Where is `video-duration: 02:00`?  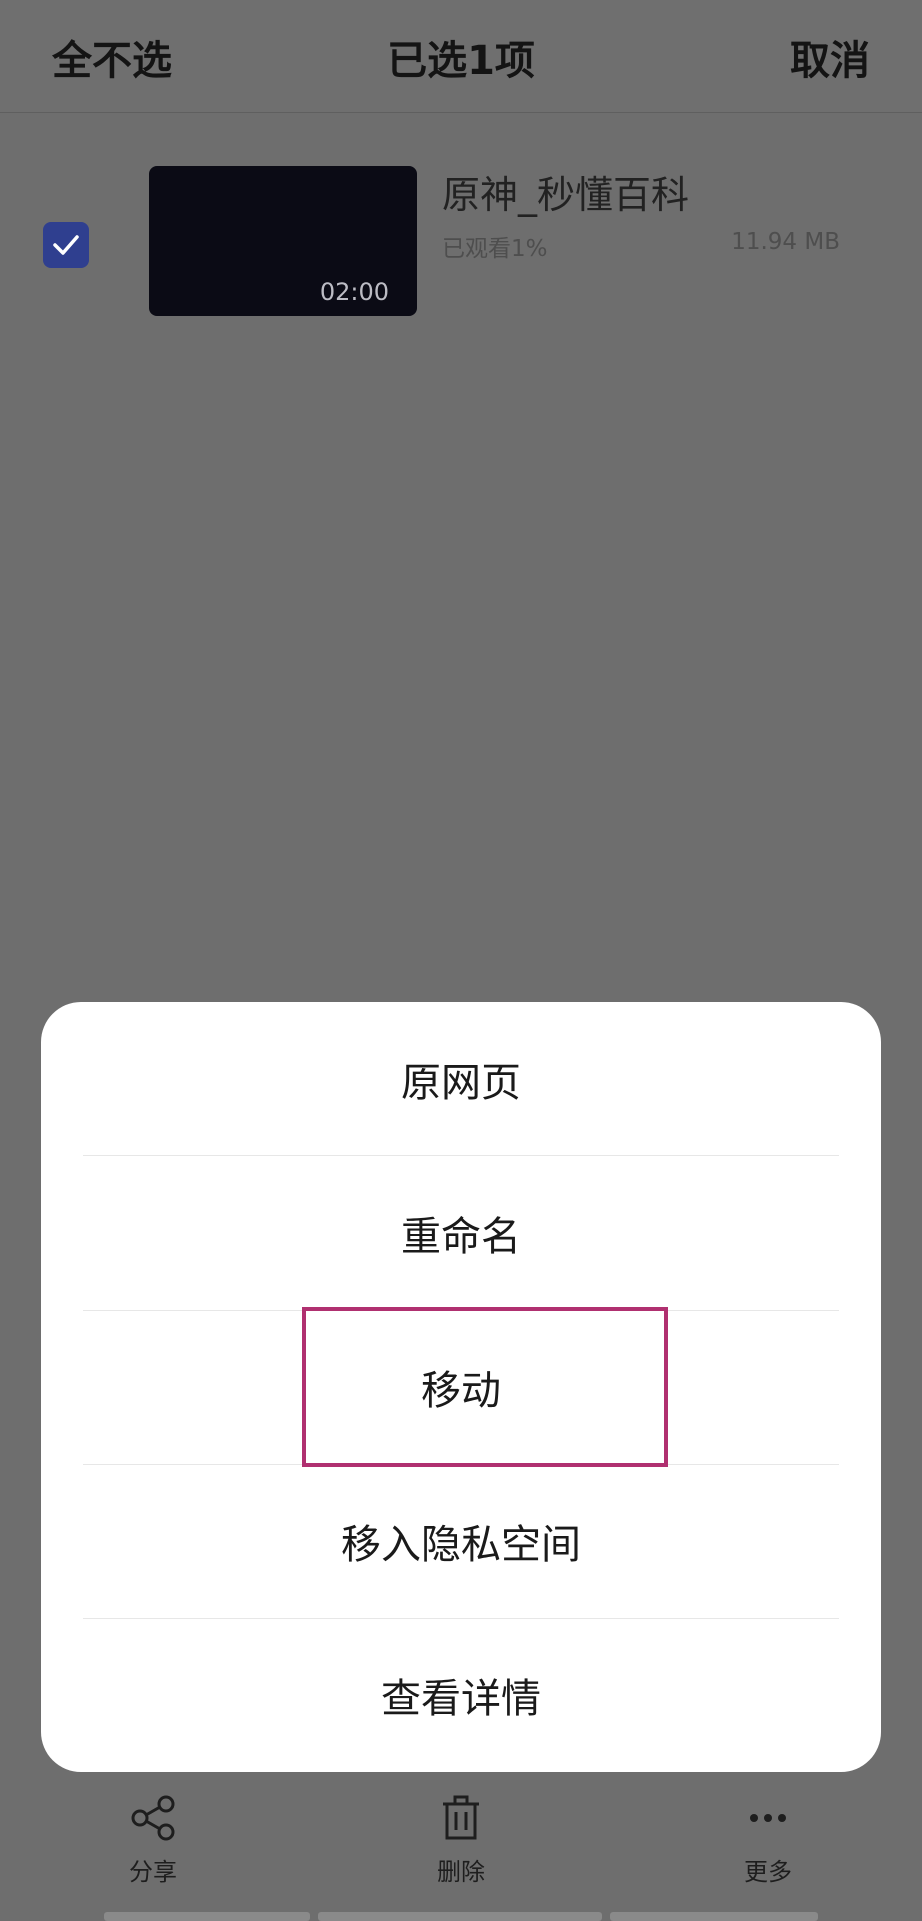 video-duration: 02:00 is located at coordinates (354, 292).